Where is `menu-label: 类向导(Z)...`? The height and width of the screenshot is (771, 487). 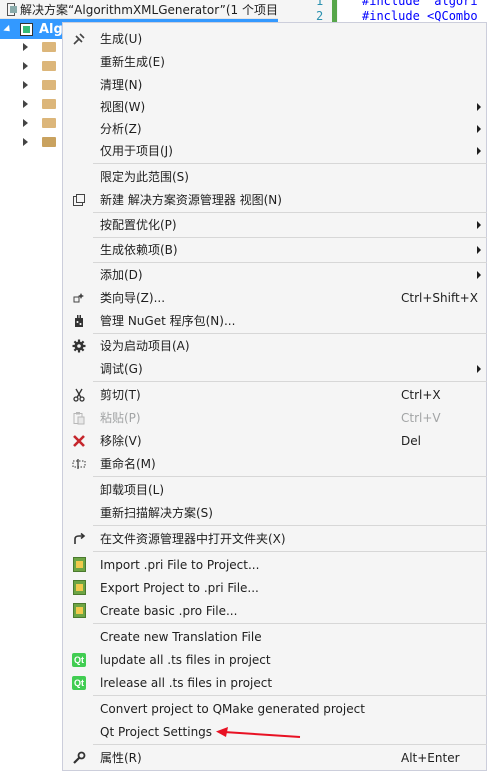 menu-label: 类向导(Z)... is located at coordinates (133, 298).